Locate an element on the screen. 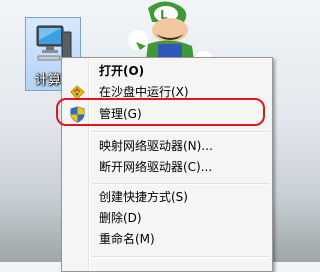 The width and height of the screenshot is (320, 272). menu-item-open: 打开(O) is located at coordinates (167, 71).